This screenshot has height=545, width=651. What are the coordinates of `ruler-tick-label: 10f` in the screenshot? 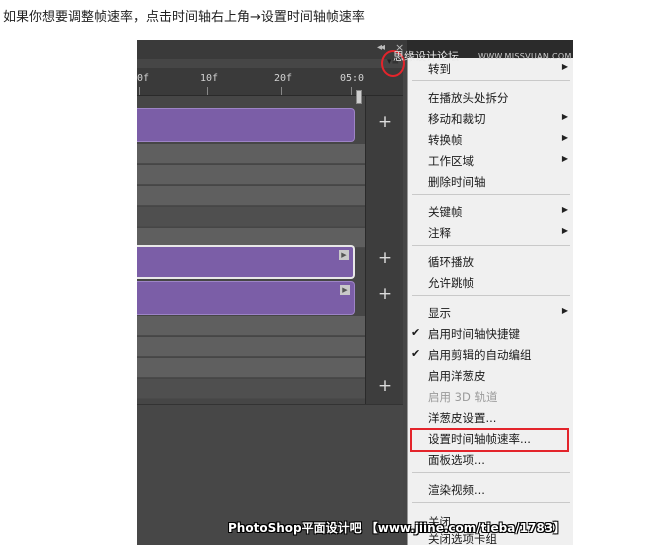 It's located at (209, 78).